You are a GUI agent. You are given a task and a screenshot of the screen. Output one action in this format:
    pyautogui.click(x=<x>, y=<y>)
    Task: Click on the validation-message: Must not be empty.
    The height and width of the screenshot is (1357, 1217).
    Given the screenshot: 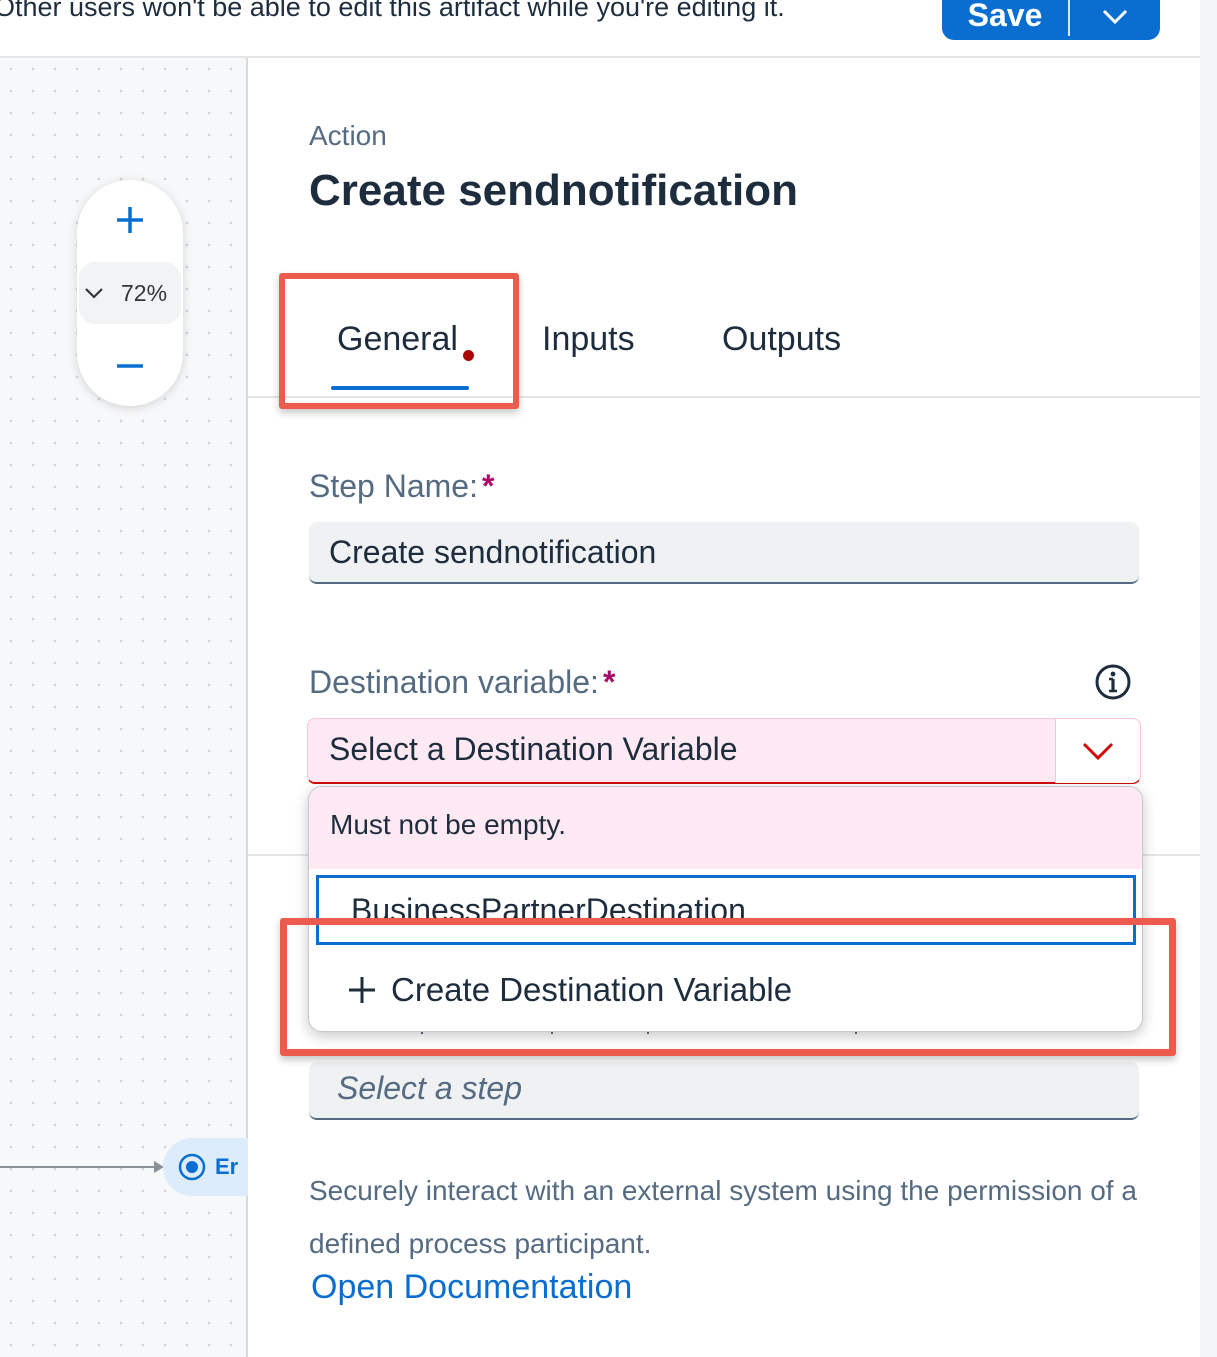 What is the action you would take?
    pyautogui.click(x=725, y=828)
    